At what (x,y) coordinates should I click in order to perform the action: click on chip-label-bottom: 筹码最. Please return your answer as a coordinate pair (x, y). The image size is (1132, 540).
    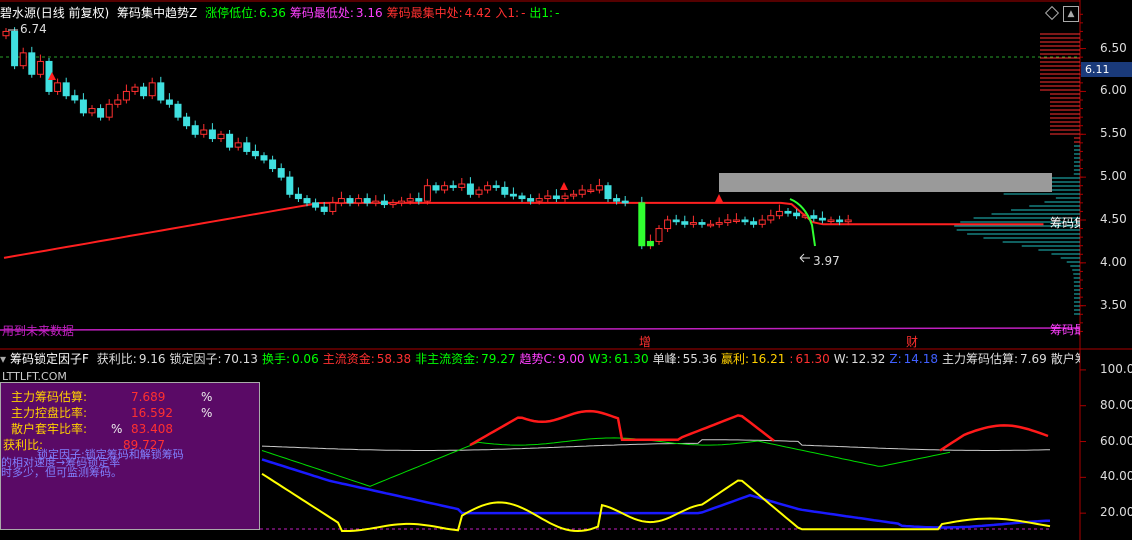
    Looking at the image, I should click on (1065, 330).